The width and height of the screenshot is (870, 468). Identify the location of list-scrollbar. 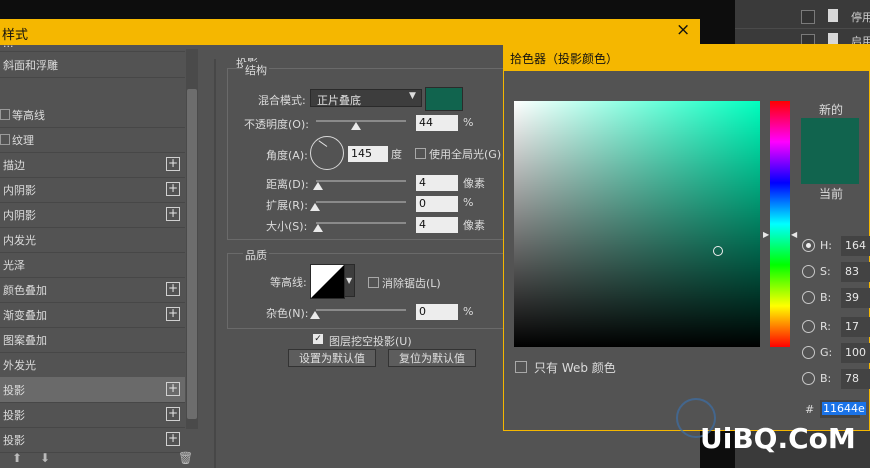
(192, 239).